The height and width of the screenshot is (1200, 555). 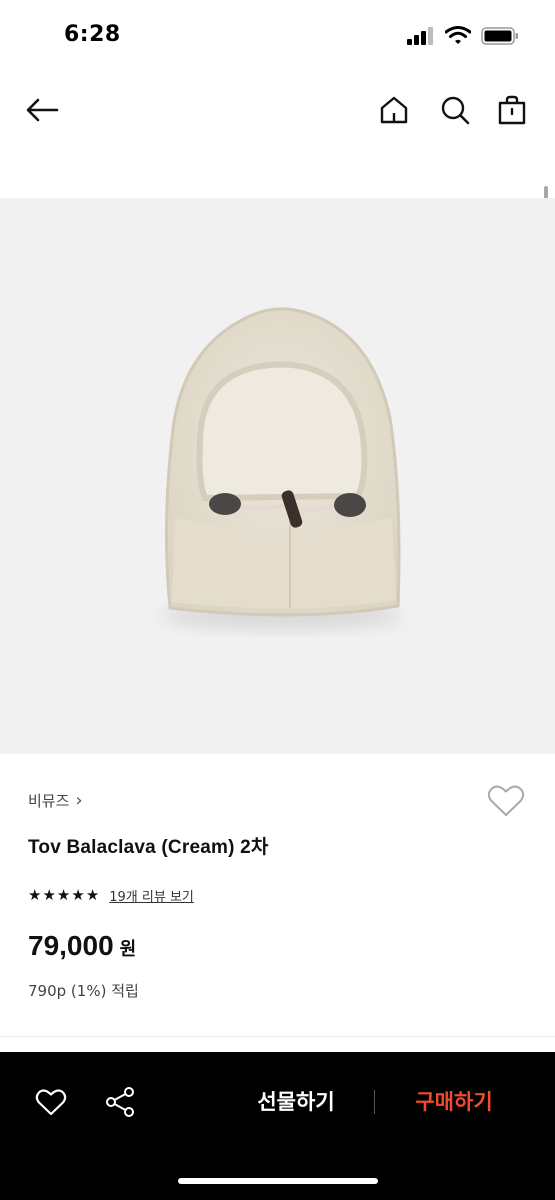 I want to click on rating-stars: ★ ★ ★ ★ ★, so click(x=63, y=895).